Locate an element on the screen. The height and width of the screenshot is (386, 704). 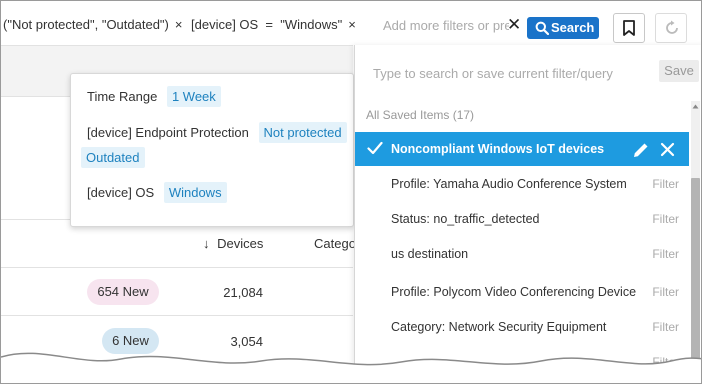
bookmark-icon is located at coordinates (629, 28).